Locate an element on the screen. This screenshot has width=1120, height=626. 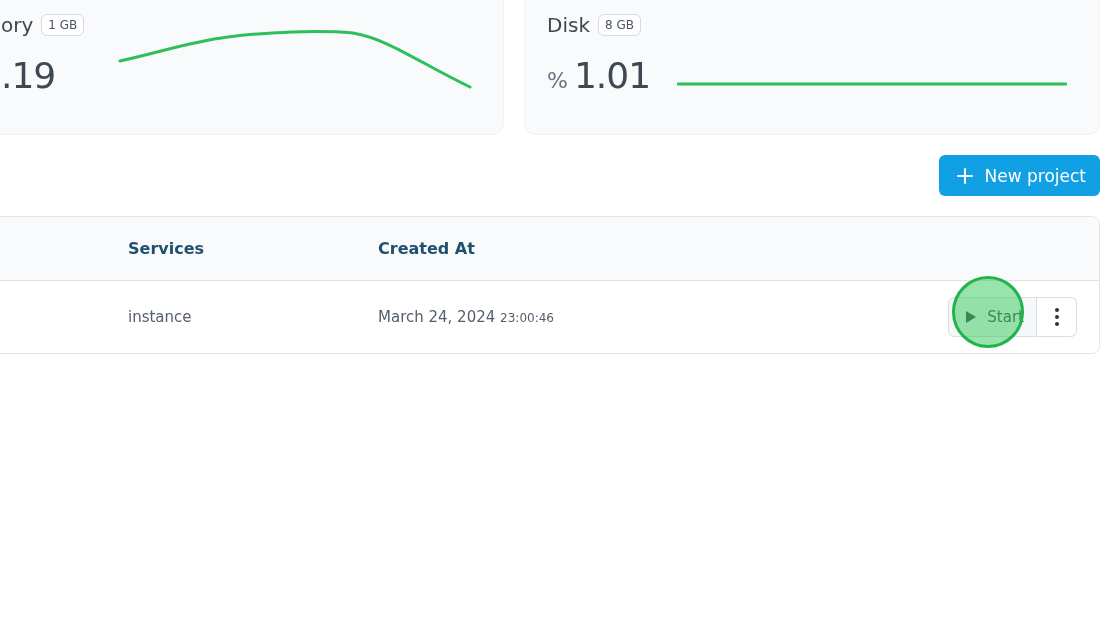
stat-value: .19 is located at coordinates (28, 75).